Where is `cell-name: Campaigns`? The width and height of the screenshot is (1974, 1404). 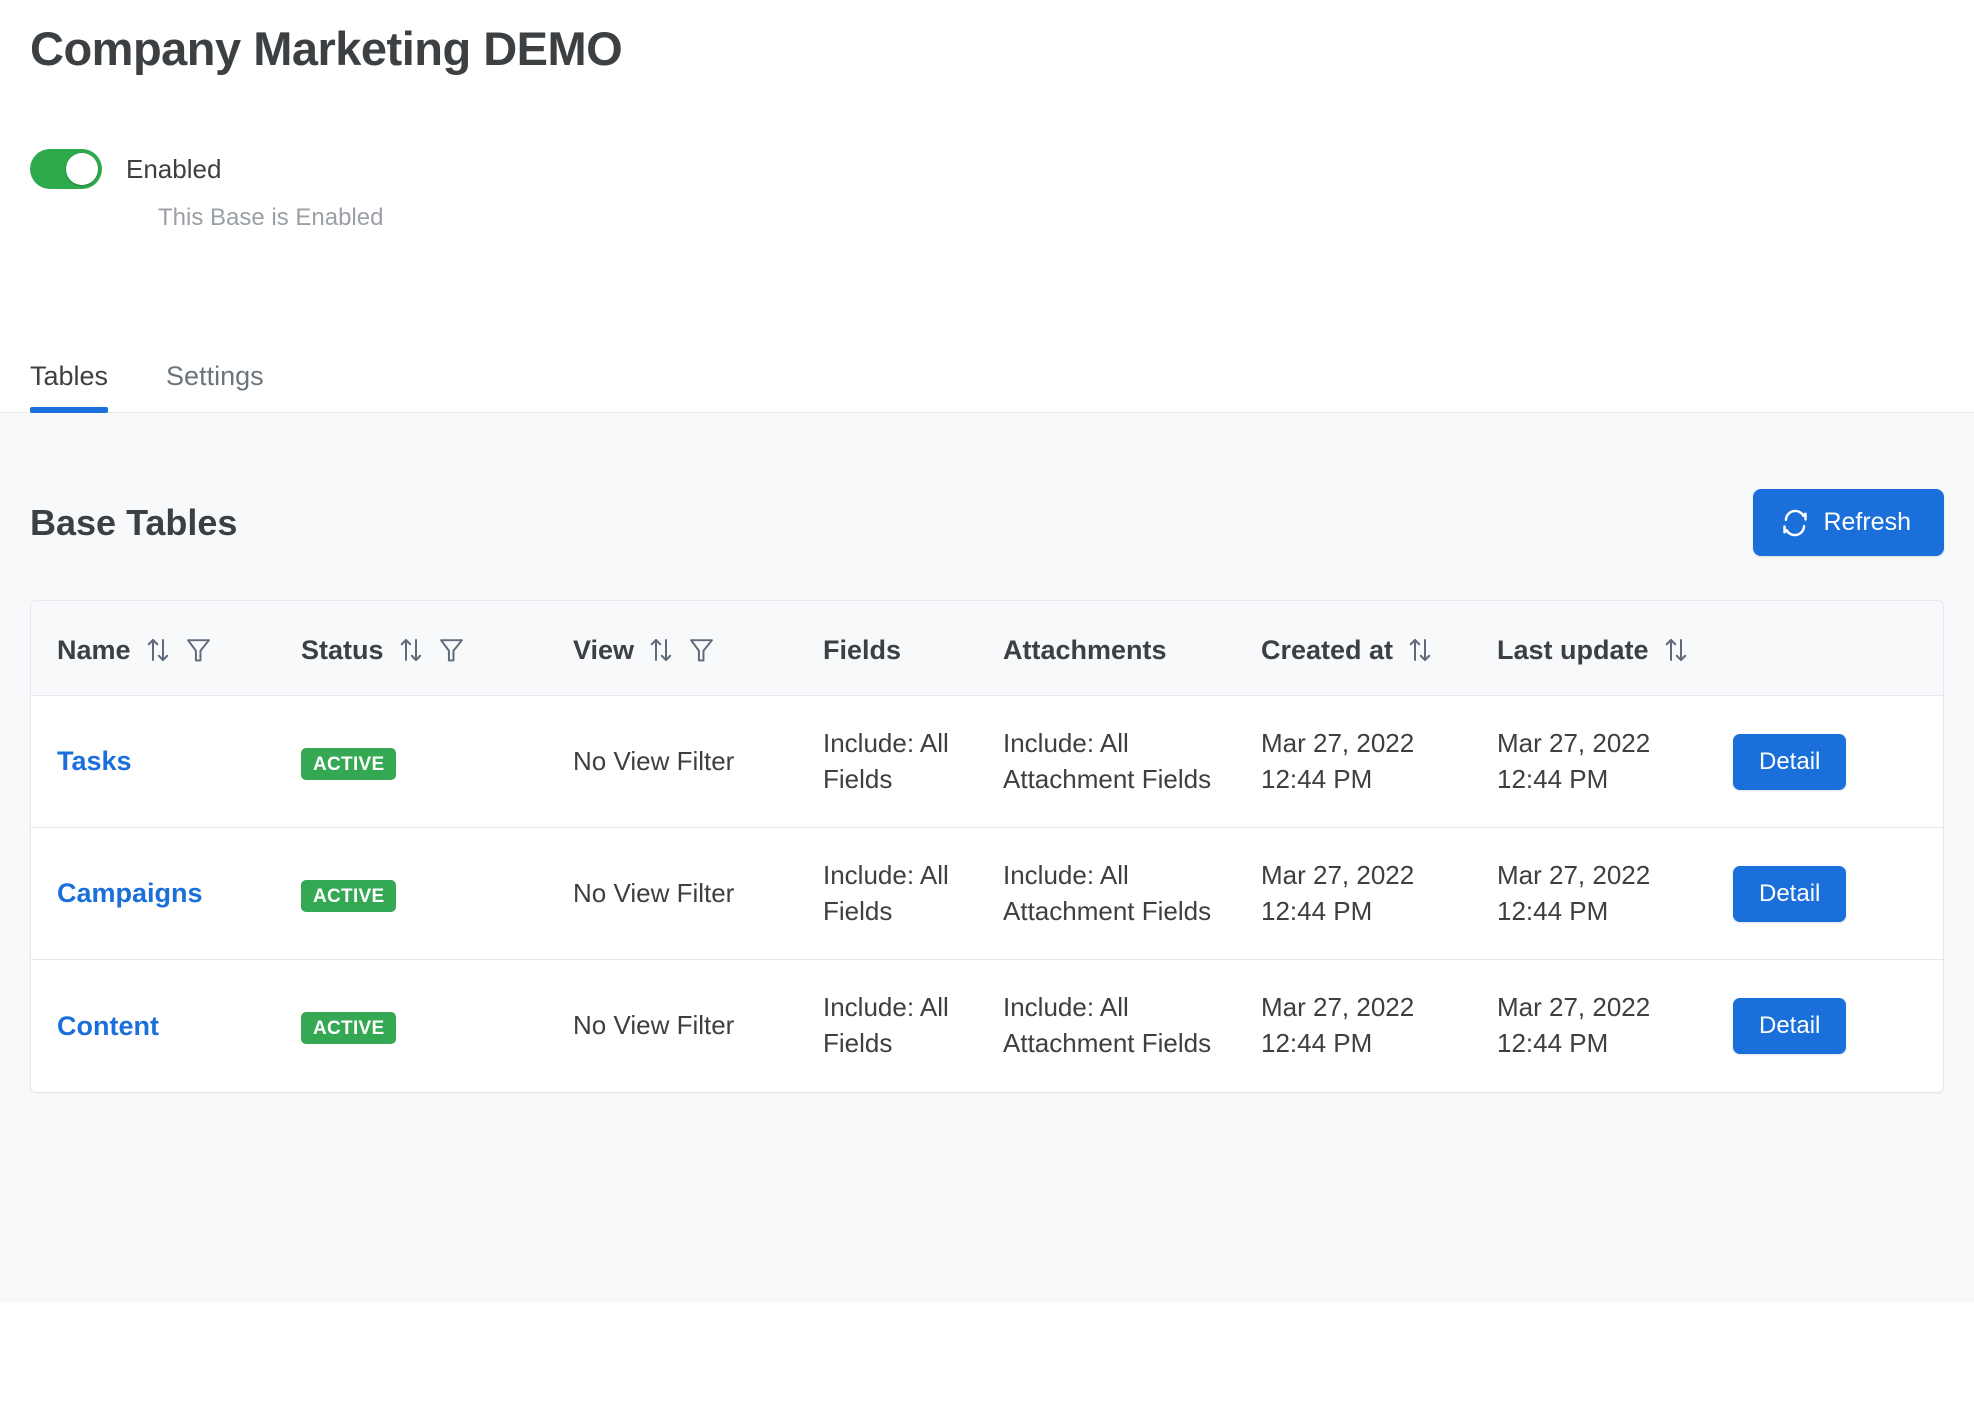
cell-name: Campaigns is located at coordinates (166, 894).